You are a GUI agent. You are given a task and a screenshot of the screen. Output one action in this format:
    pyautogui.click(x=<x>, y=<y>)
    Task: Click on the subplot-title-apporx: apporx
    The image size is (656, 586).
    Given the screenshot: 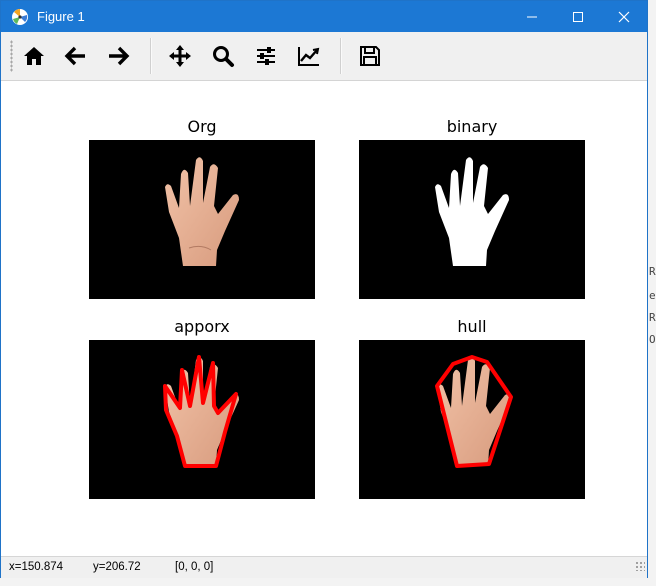 What is the action you would take?
    pyautogui.click(x=202, y=326)
    